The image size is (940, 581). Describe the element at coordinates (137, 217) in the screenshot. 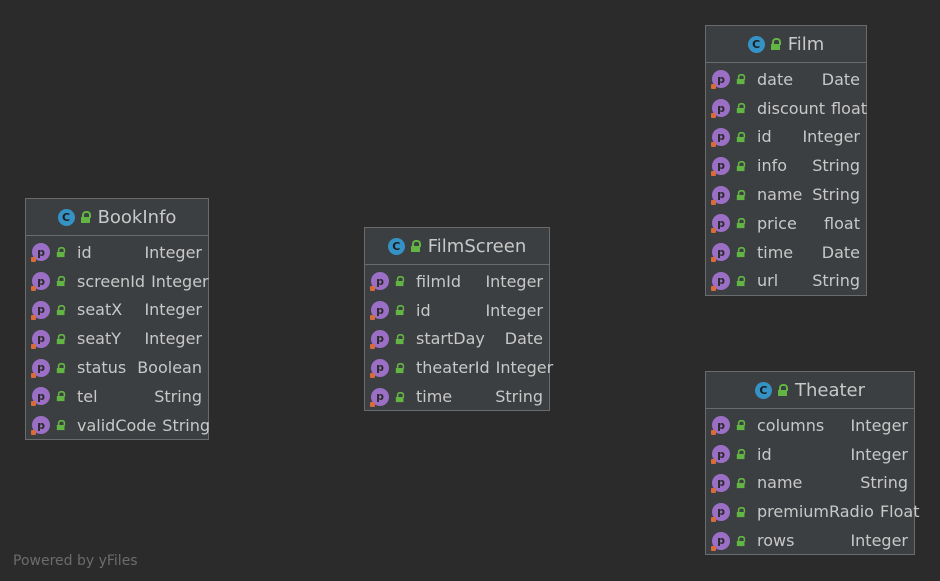

I see `class-name: BookInfo` at that location.